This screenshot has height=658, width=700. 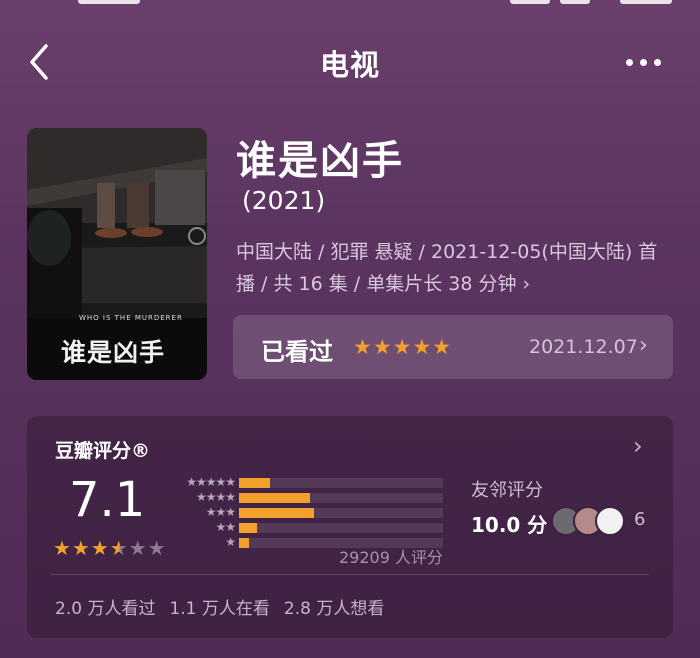 I want to click on stat-watched: 2.0 万人看过, so click(x=105, y=609).